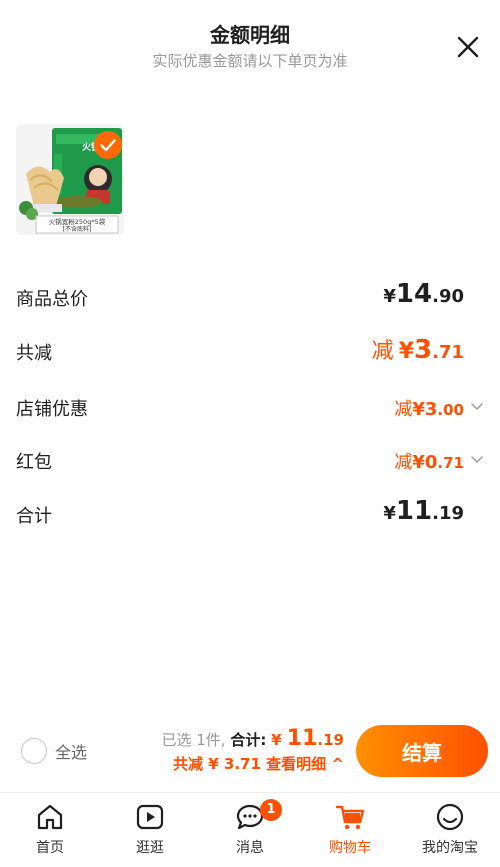  What do you see at coordinates (248, 740) in the screenshot?
I see `total-label: 合计:` at bounding box center [248, 740].